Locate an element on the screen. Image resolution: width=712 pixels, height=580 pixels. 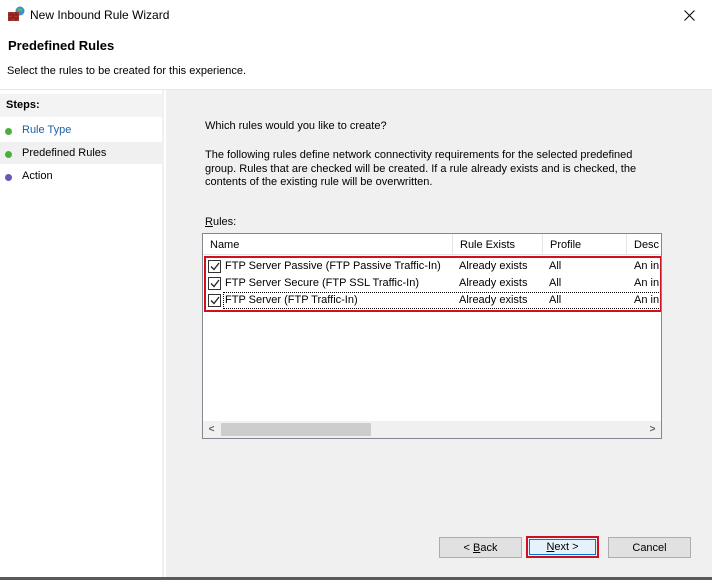
column-header-name: Name is located at coordinates (328, 244).